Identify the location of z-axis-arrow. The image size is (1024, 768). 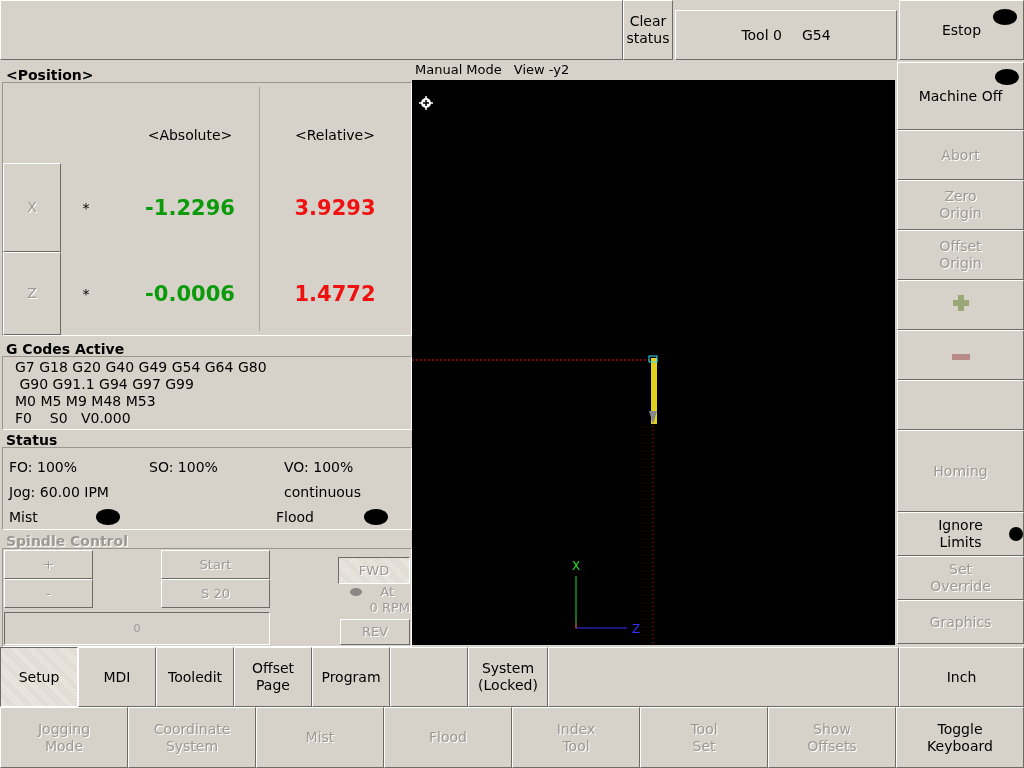
(601, 626).